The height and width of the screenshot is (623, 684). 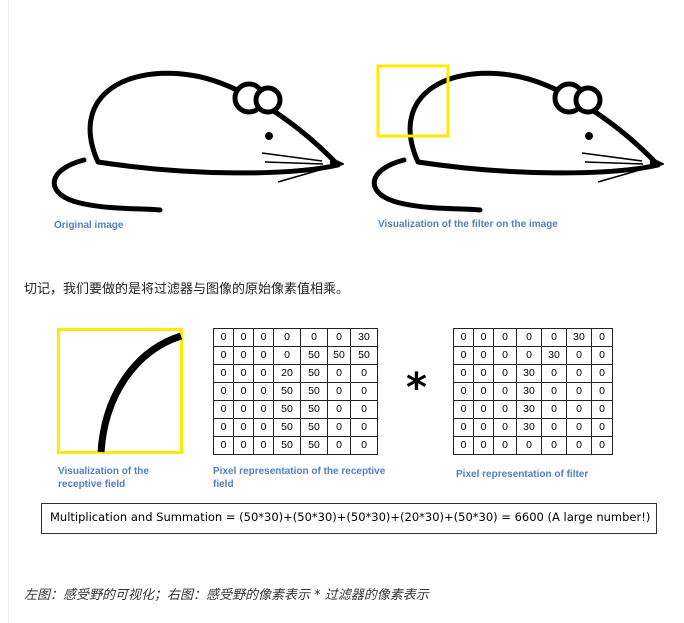 I want to click on figure-caption: 左图：感受野的可视化；右图：感受野的像素表示 * 过滤器的像素表示, so click(x=226, y=595).